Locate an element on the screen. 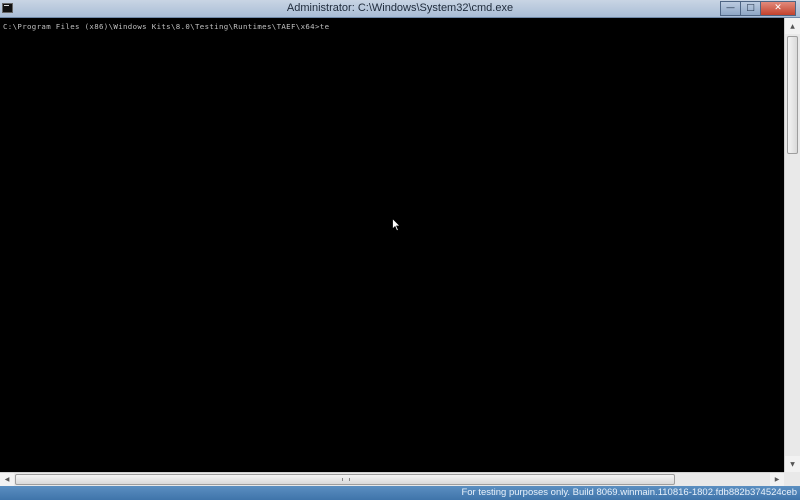 This screenshot has width=800, height=500. vertical-scrollbar: ▲ ▼ is located at coordinates (792, 245).